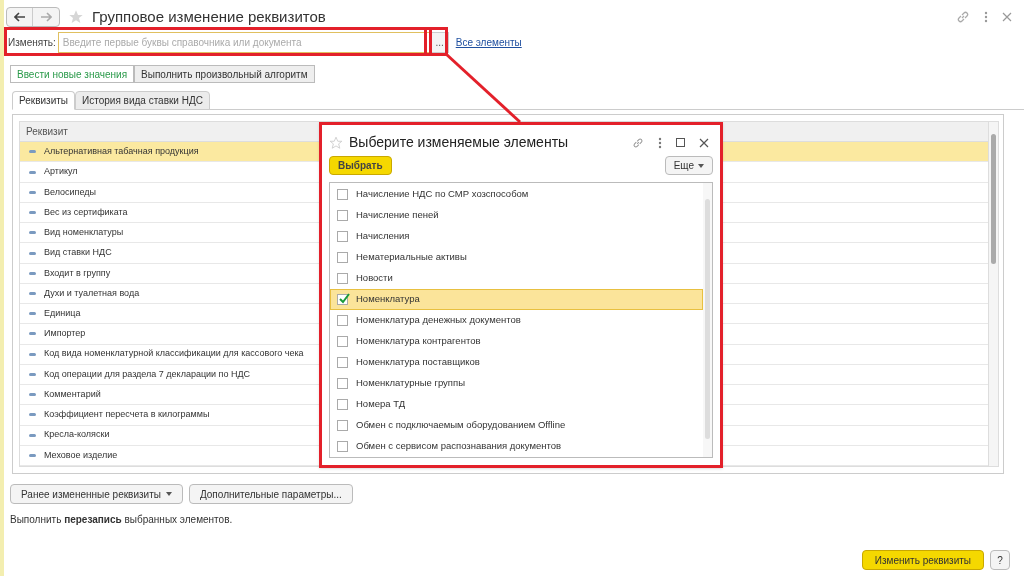 Image resolution: width=1024 pixels, height=576 pixels. What do you see at coordinates (81, 455) in the screenshot?
I see `table-cell-text: Меховое изделие` at bounding box center [81, 455].